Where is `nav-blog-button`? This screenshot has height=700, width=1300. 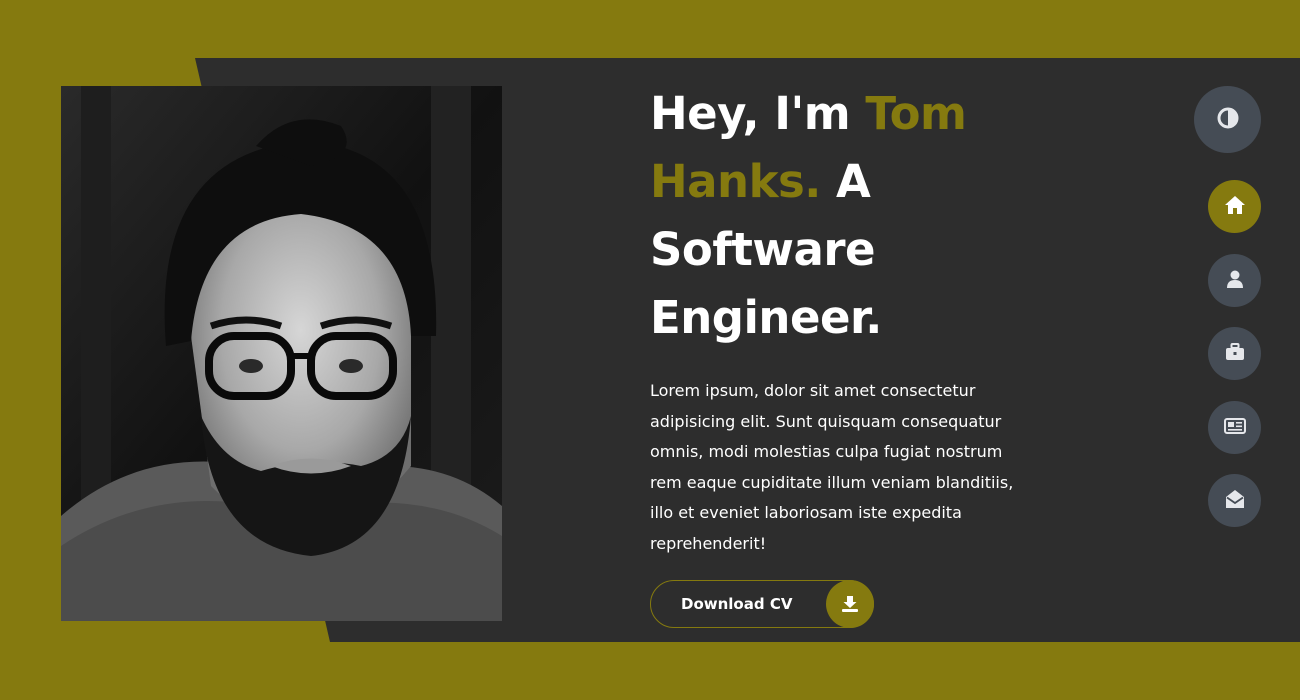 nav-blog-button is located at coordinates (1234, 427).